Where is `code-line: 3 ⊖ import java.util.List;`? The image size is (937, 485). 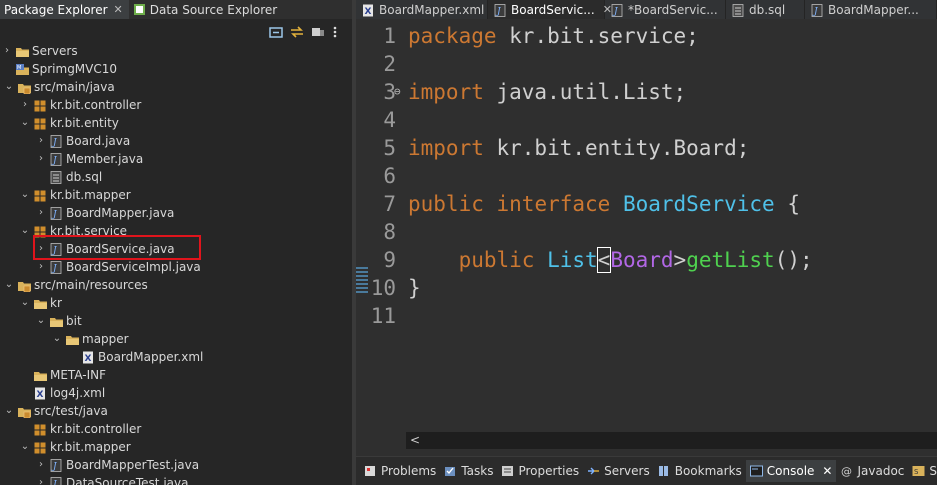
code-line: 3 ⊖ import java.util.List; is located at coordinates (646, 92).